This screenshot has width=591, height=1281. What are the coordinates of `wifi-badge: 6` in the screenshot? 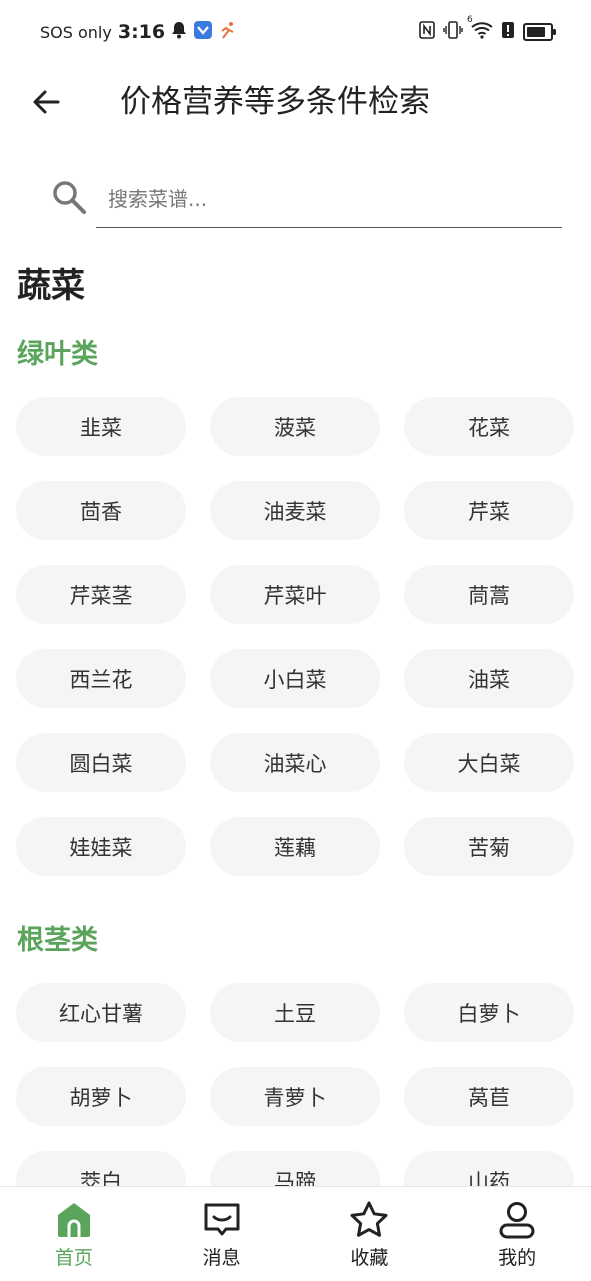 It's located at (470, 20).